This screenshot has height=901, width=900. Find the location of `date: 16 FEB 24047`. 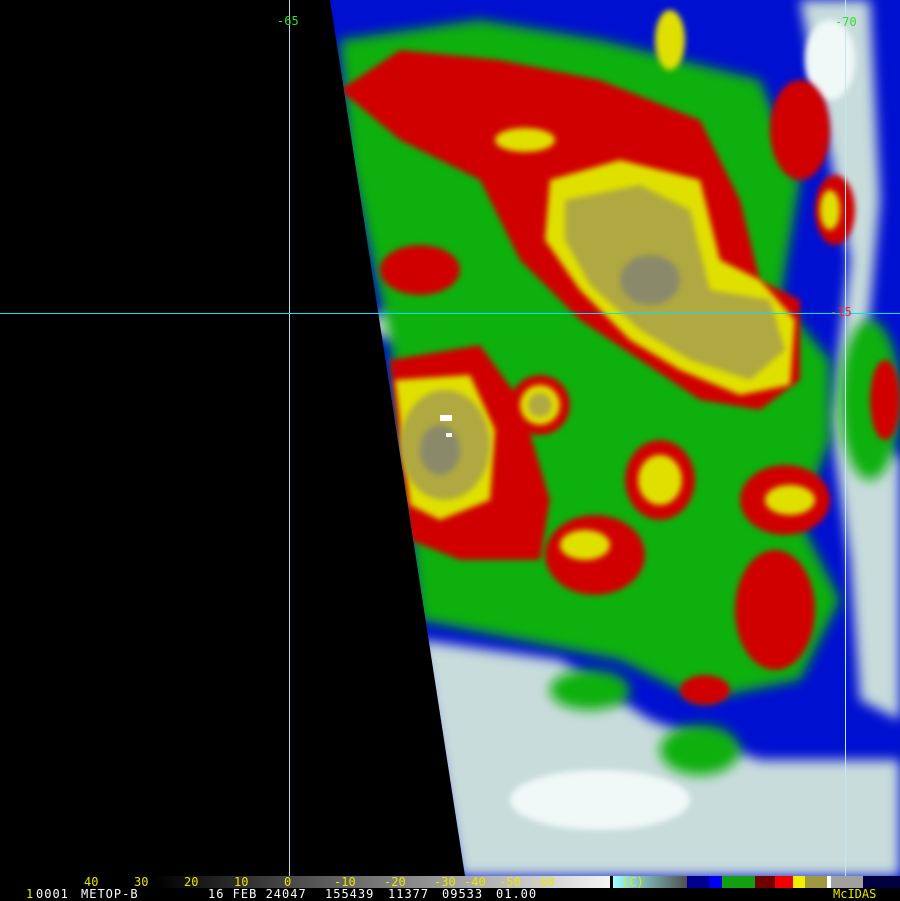

date: 16 FEB 24047 is located at coordinates (257, 894).